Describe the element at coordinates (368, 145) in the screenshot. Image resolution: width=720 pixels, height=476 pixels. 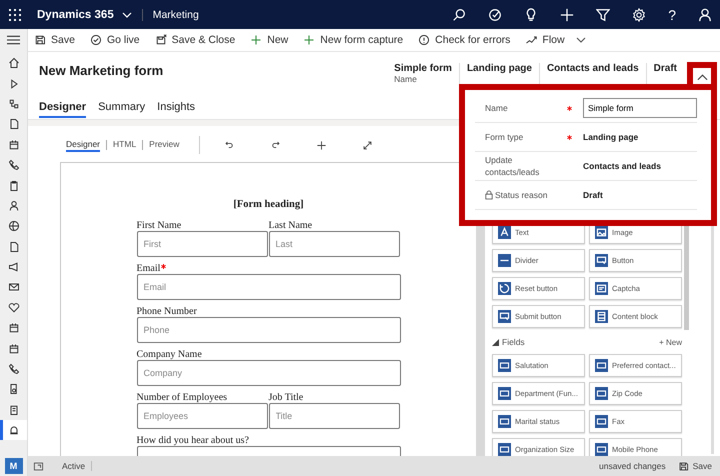
I see `expand-icon` at that location.